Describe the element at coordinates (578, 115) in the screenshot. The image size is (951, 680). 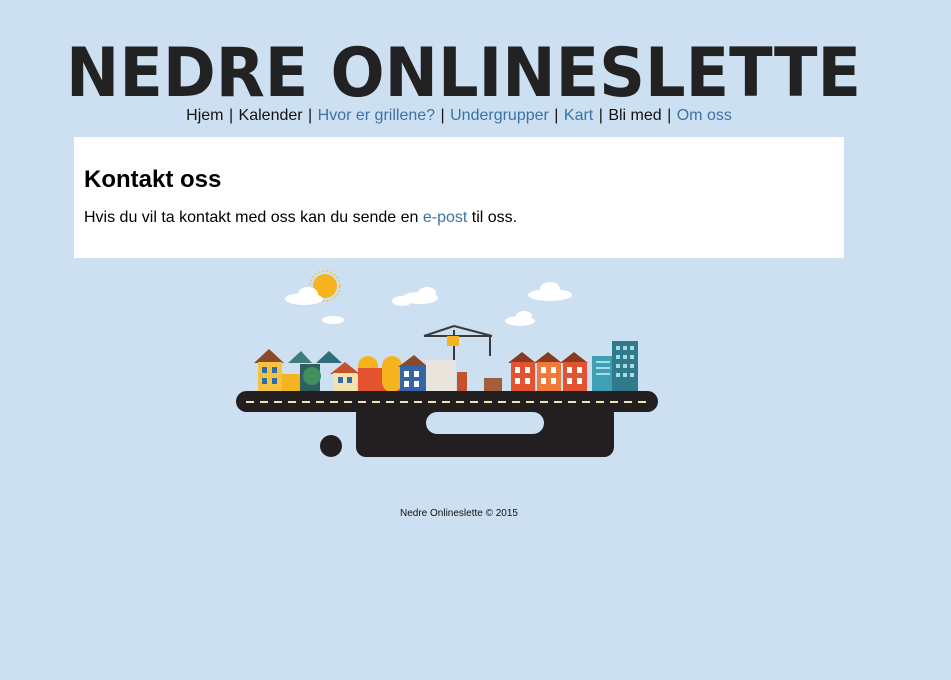
I see `nav-link-kart: Kart` at that location.